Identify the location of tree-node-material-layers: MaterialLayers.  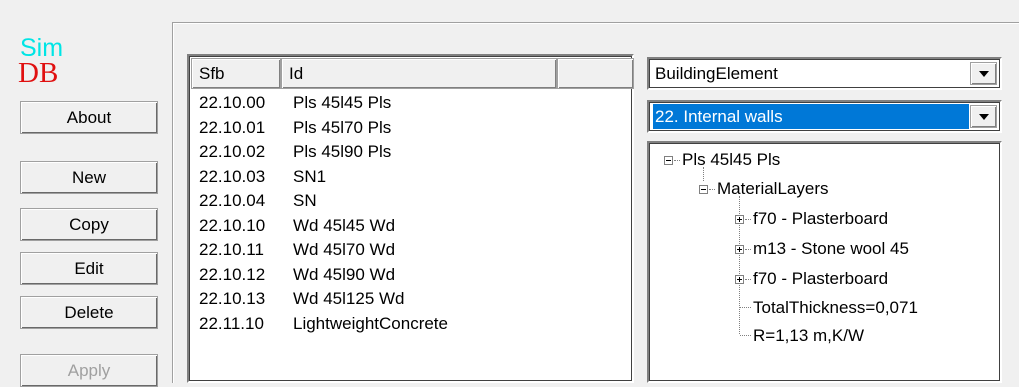
(773, 189).